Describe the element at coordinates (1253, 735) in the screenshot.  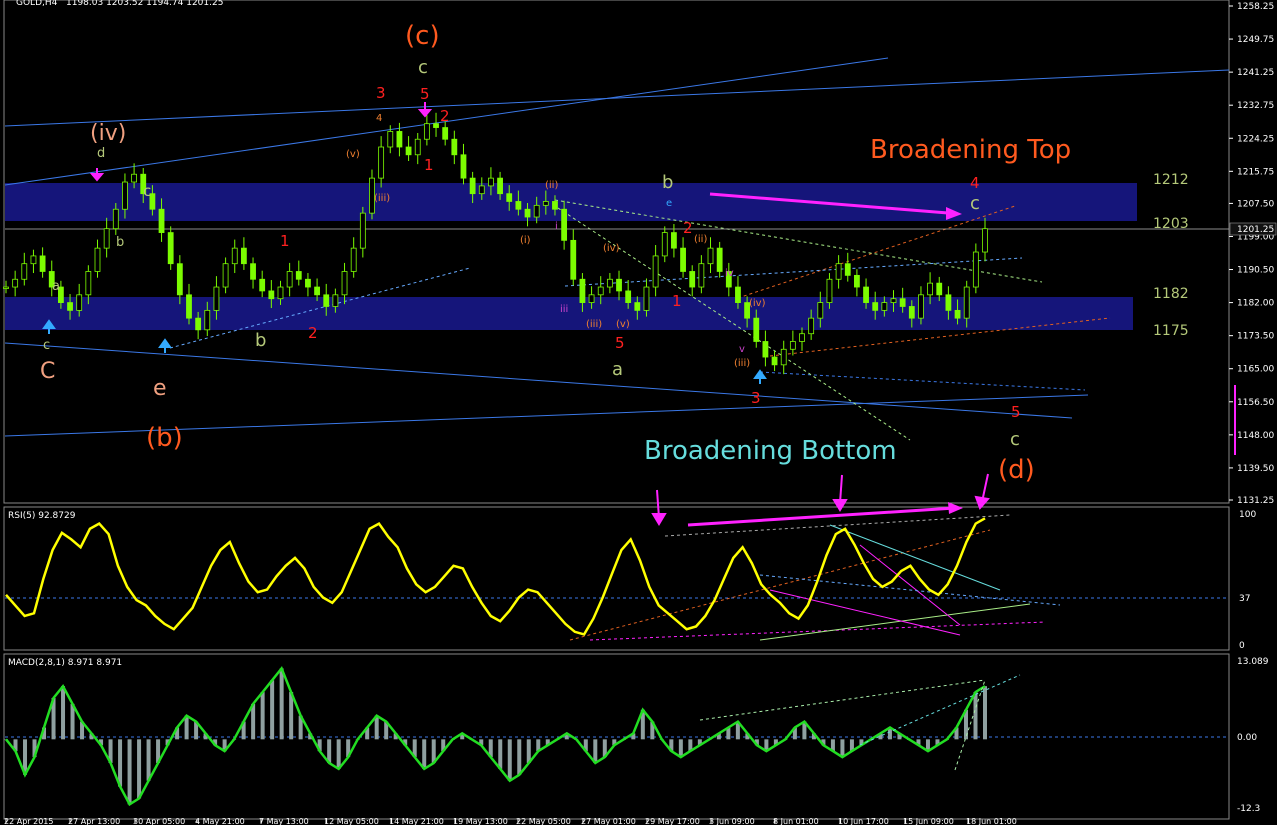
I see `macd-axis-ticks: 13.089 0.00 -12.3` at that location.